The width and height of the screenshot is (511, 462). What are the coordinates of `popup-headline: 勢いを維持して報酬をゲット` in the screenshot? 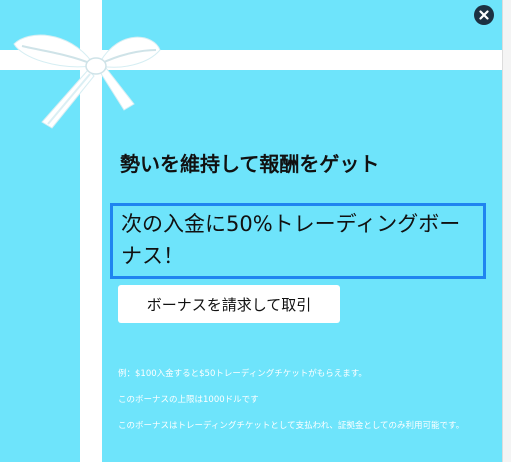 It's located at (250, 164).